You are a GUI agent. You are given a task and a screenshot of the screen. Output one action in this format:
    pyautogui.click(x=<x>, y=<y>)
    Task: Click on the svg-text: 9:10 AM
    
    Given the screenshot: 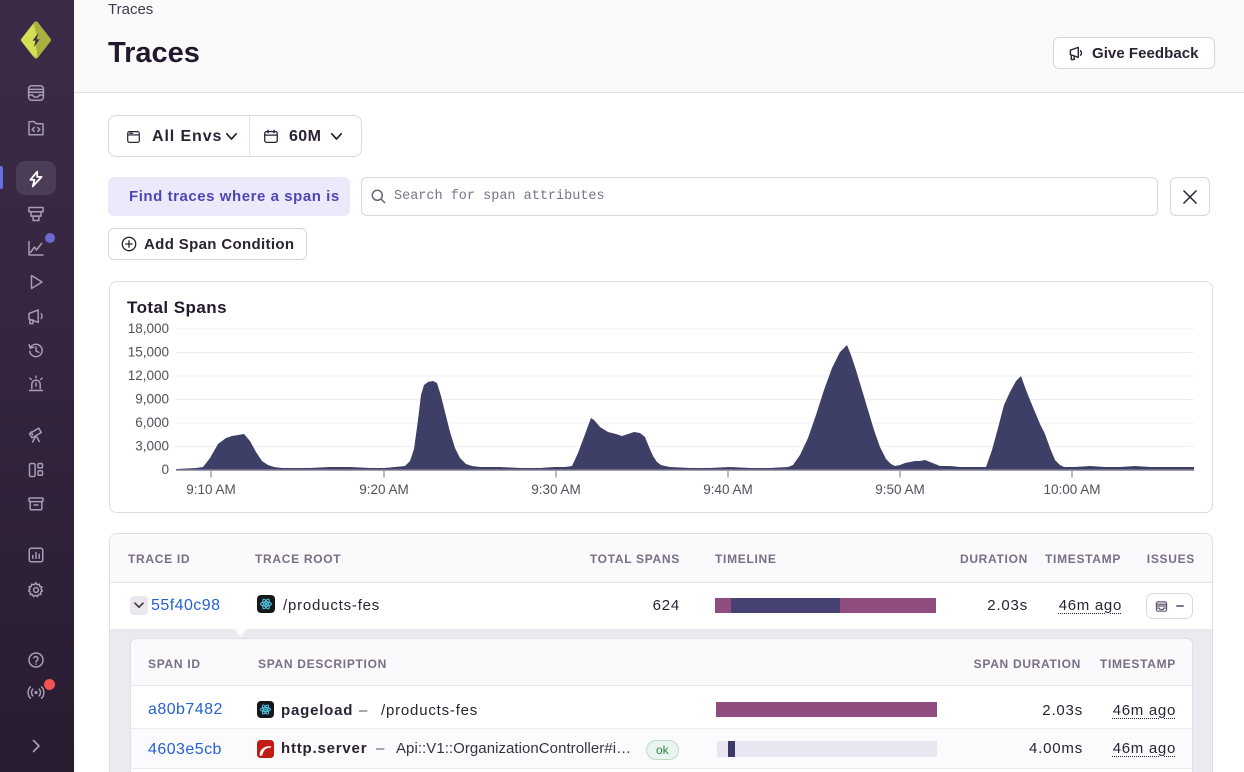 What is the action you would take?
    pyautogui.click(x=211, y=489)
    